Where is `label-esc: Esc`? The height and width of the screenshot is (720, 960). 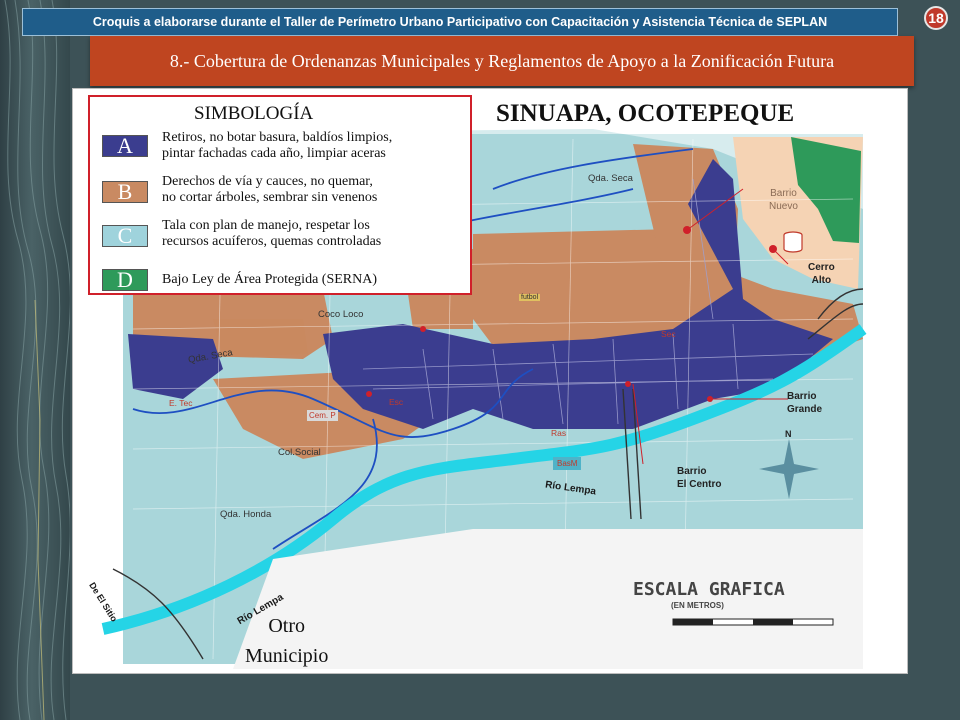
label-esc: Esc is located at coordinates (396, 402).